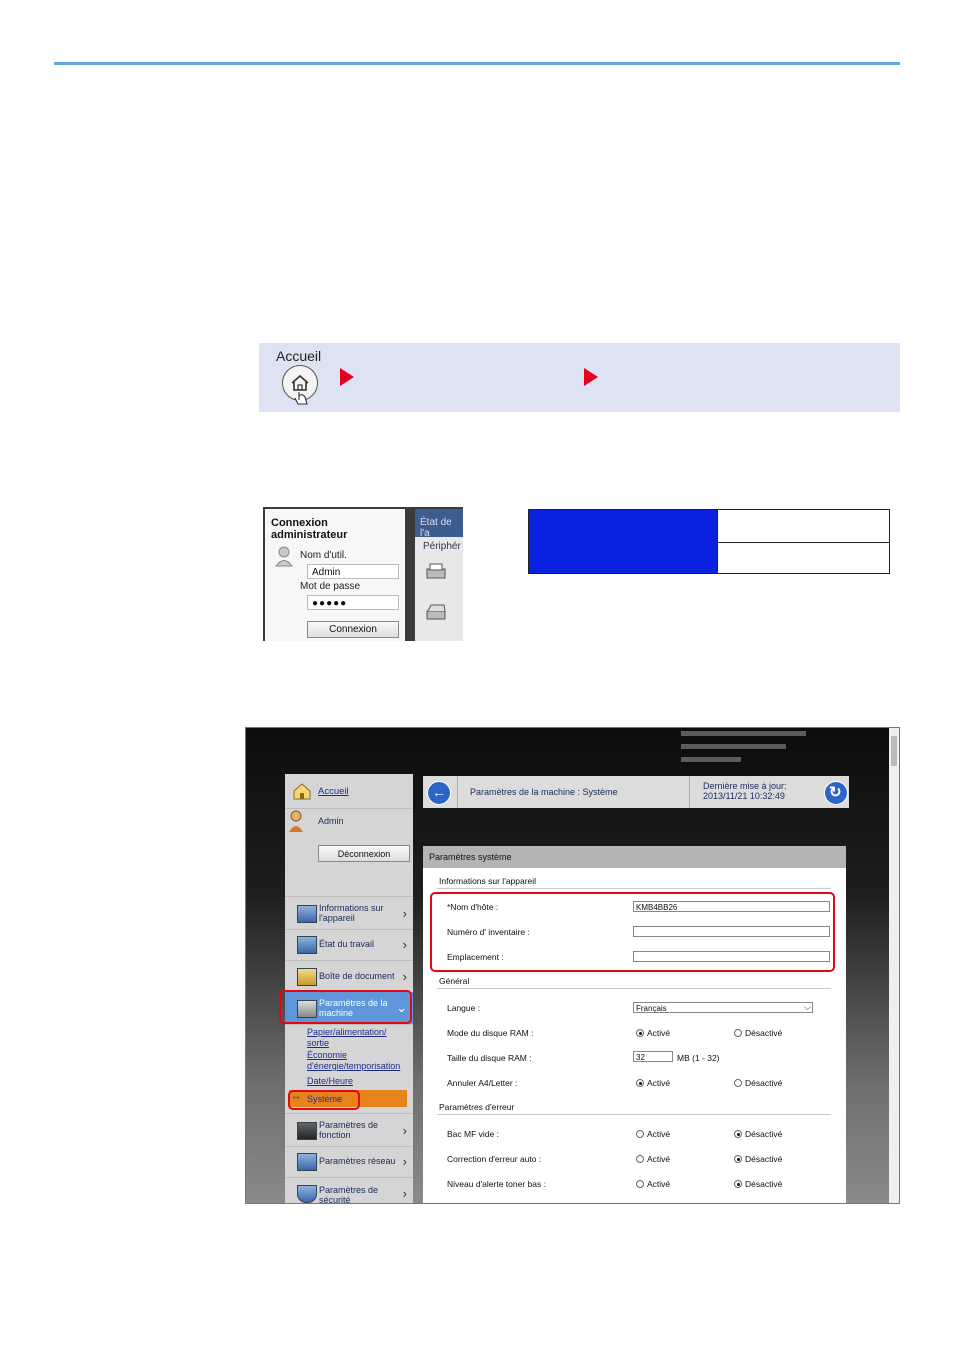 The image size is (954, 1350). I want to click on section-device-info: Informations sur l'appareil, so click(488, 881).